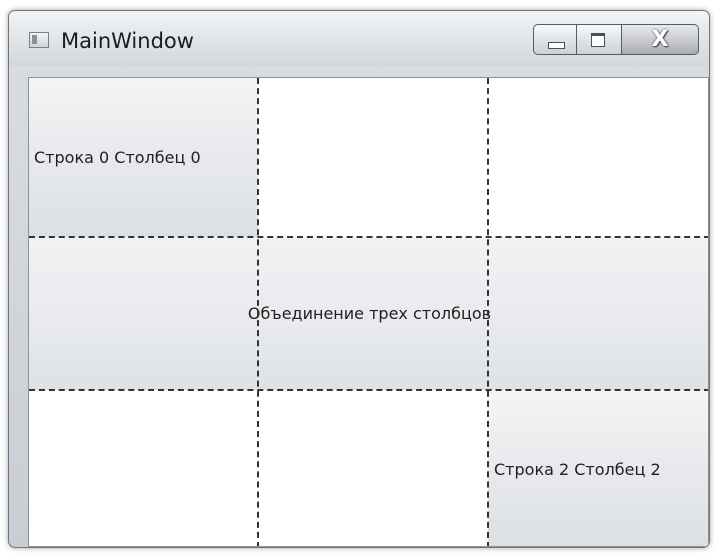 The height and width of the screenshot is (554, 714). I want to click on cell-row1-span-label: Объединение трех столбцов, so click(369, 313).